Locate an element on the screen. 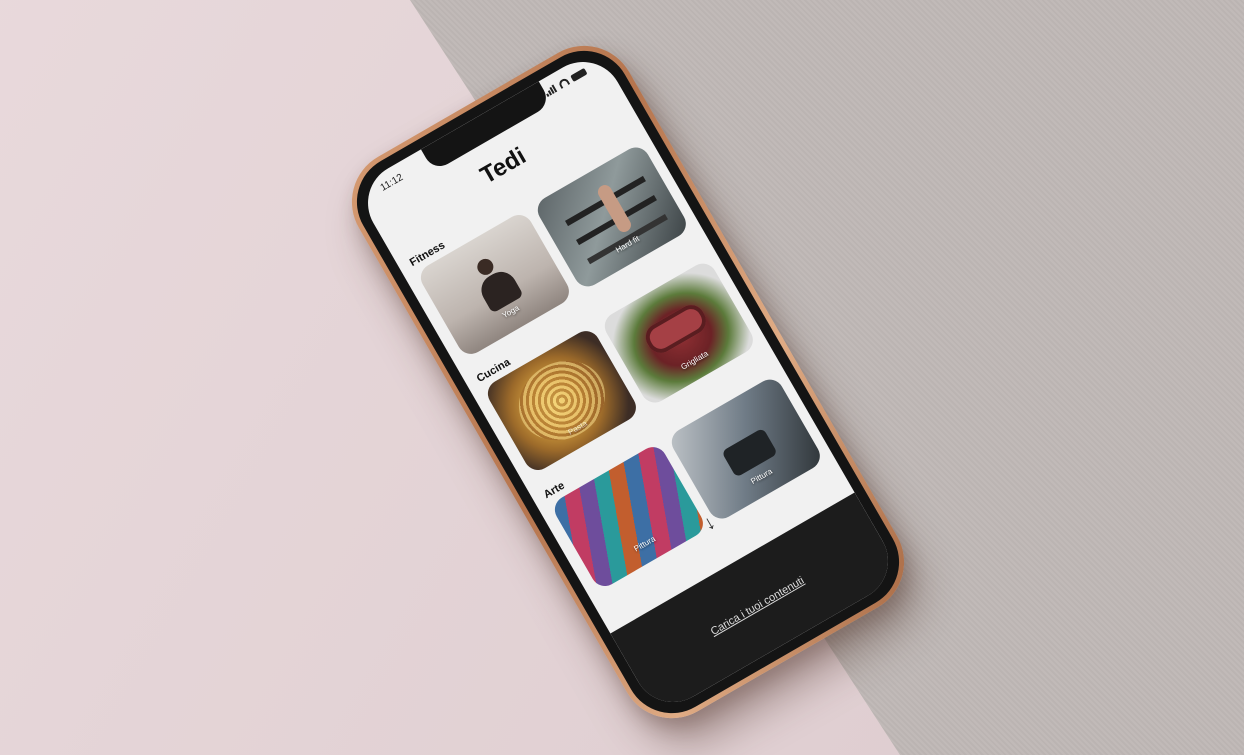 This screenshot has height=755, width=1244. status-time: 11:12 is located at coordinates (392, 183).